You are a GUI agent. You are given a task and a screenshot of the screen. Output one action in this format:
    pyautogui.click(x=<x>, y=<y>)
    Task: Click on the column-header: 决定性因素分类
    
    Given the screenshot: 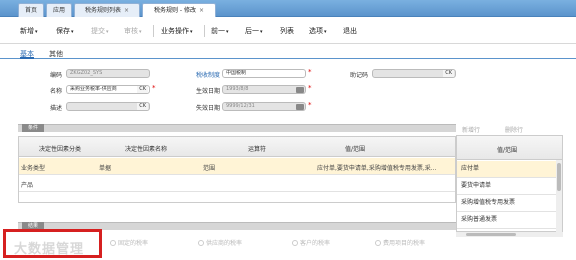 What is the action you would take?
    pyautogui.click(x=60, y=149)
    